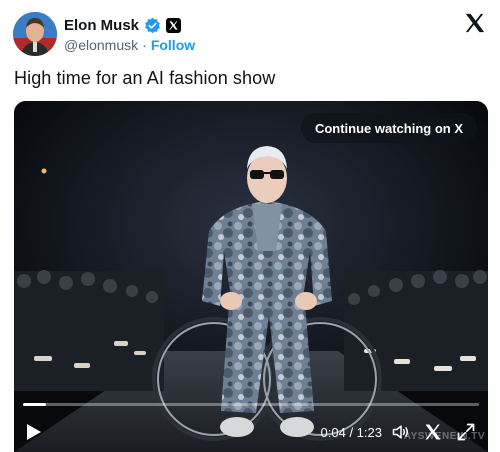 The image size is (500, 452). What do you see at coordinates (34, 432) in the screenshot?
I see `play-icon` at bounding box center [34, 432].